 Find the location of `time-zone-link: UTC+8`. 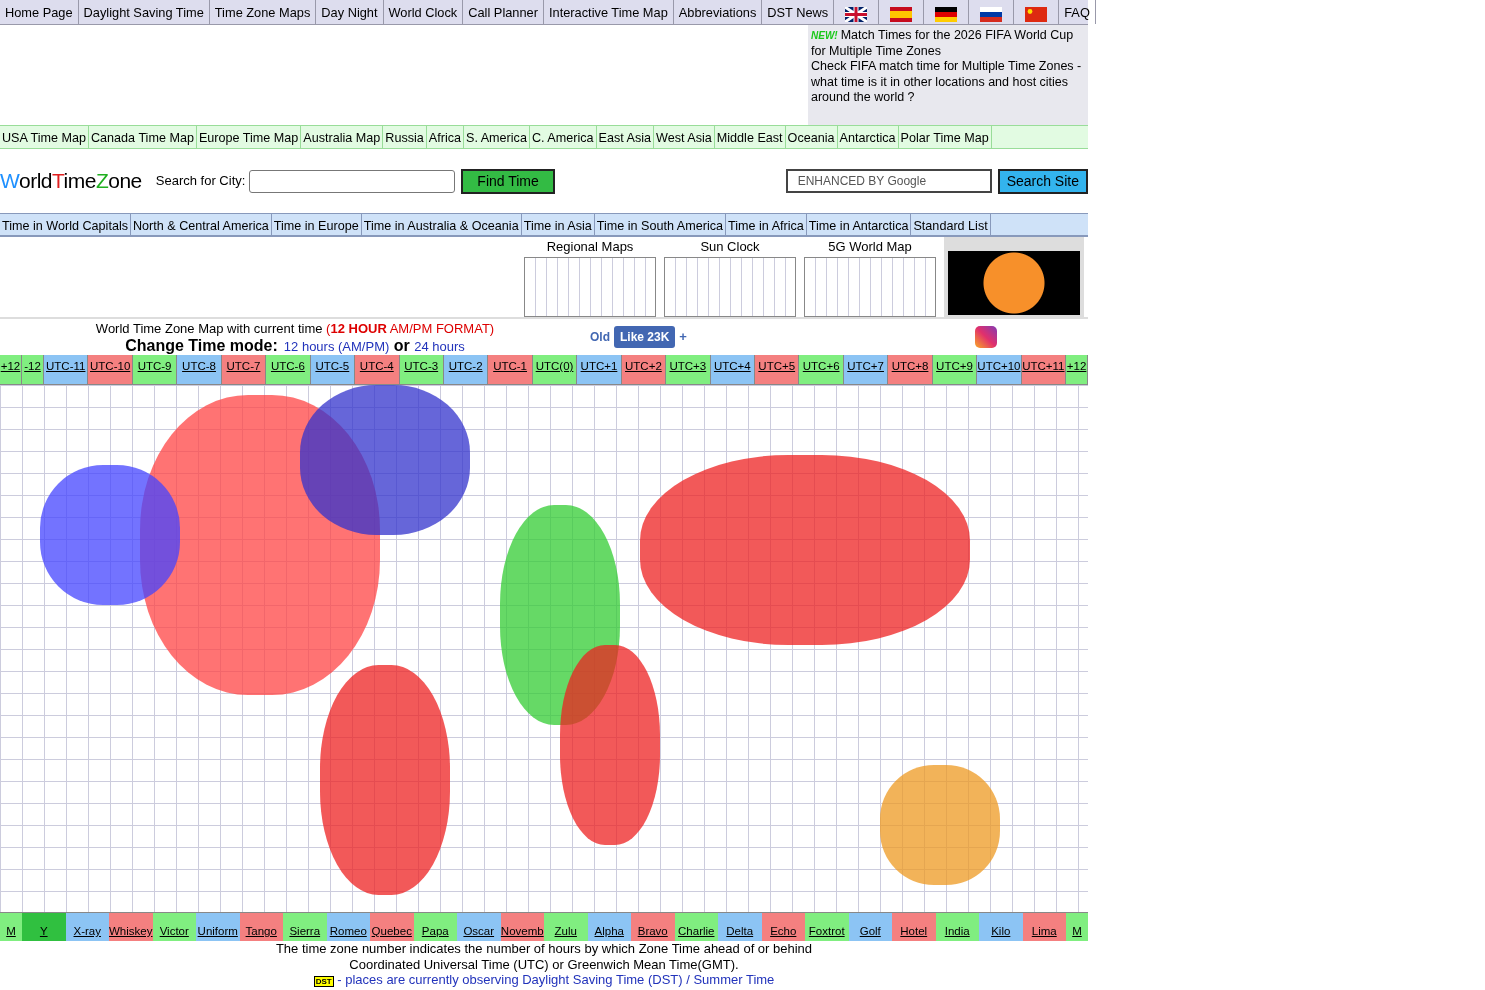

time-zone-link: UTC+8 is located at coordinates (910, 369).